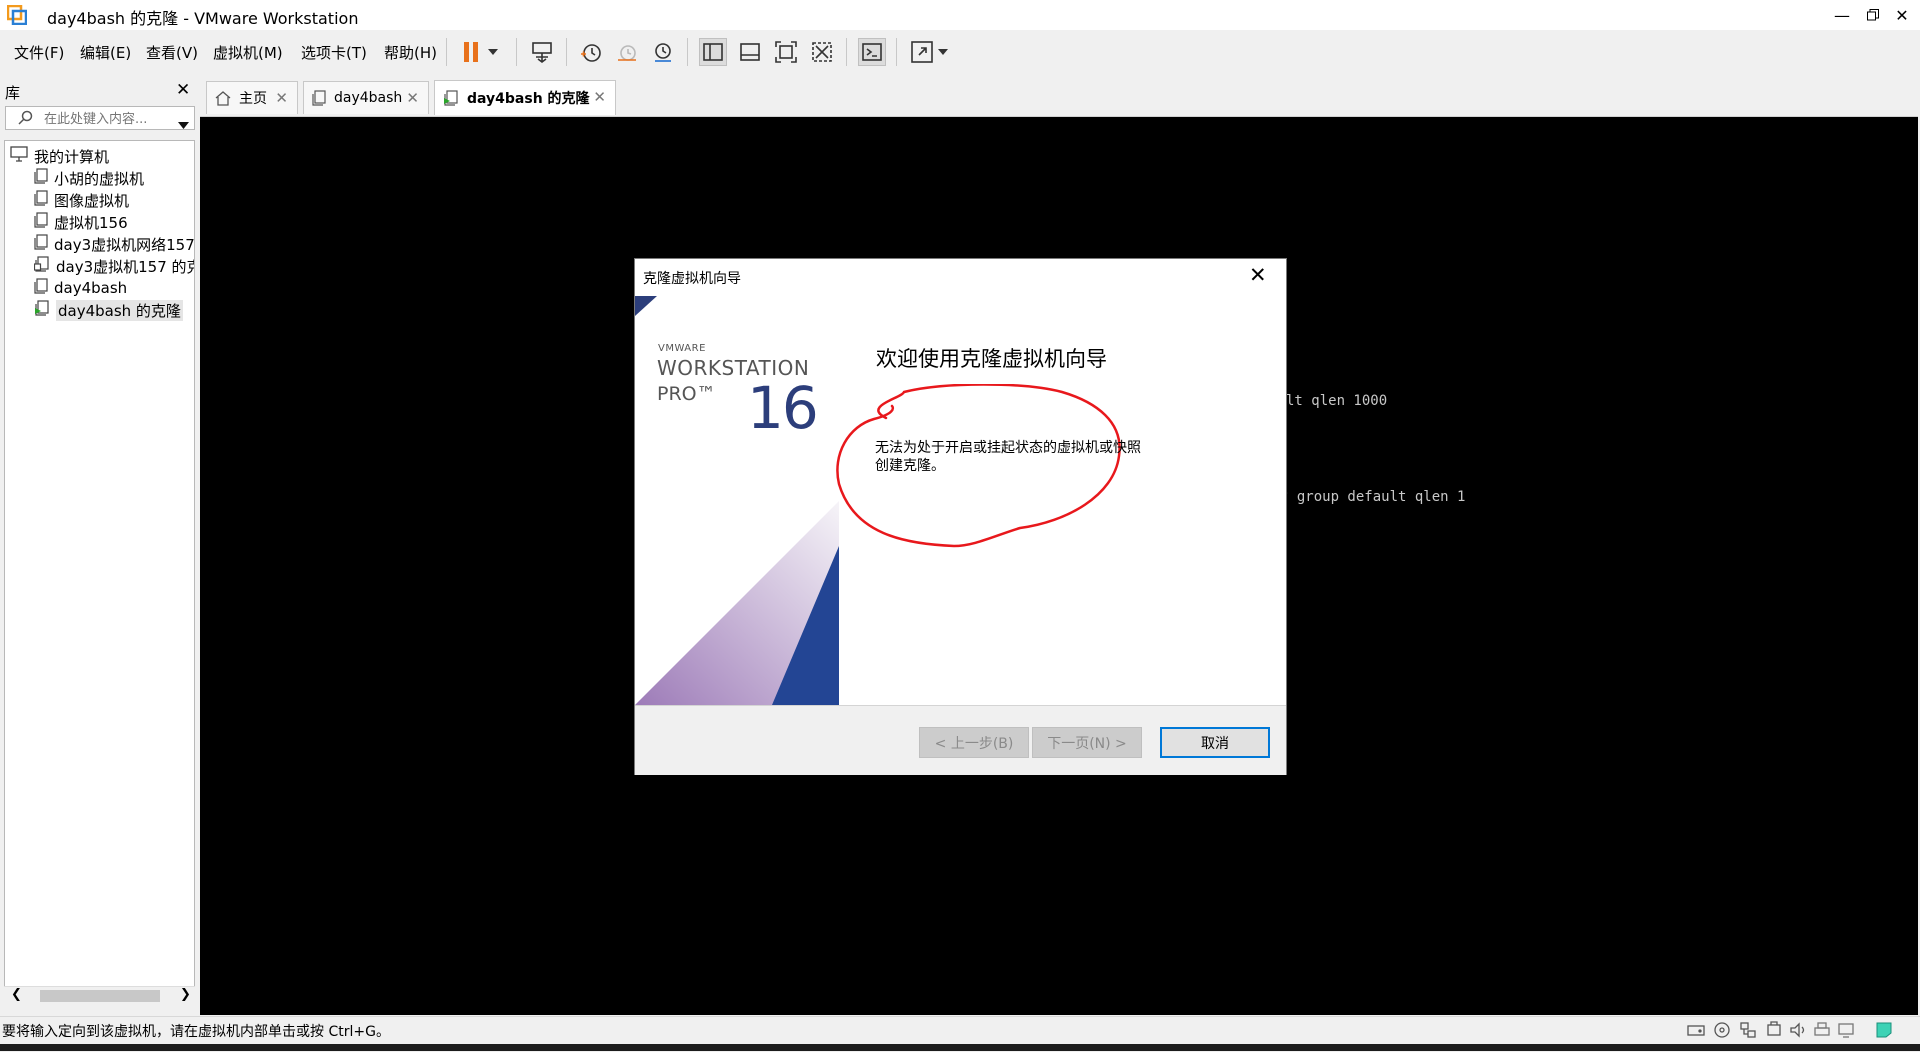 The image size is (1920, 1052). I want to click on network-adapter-icon, so click(1748, 1030).